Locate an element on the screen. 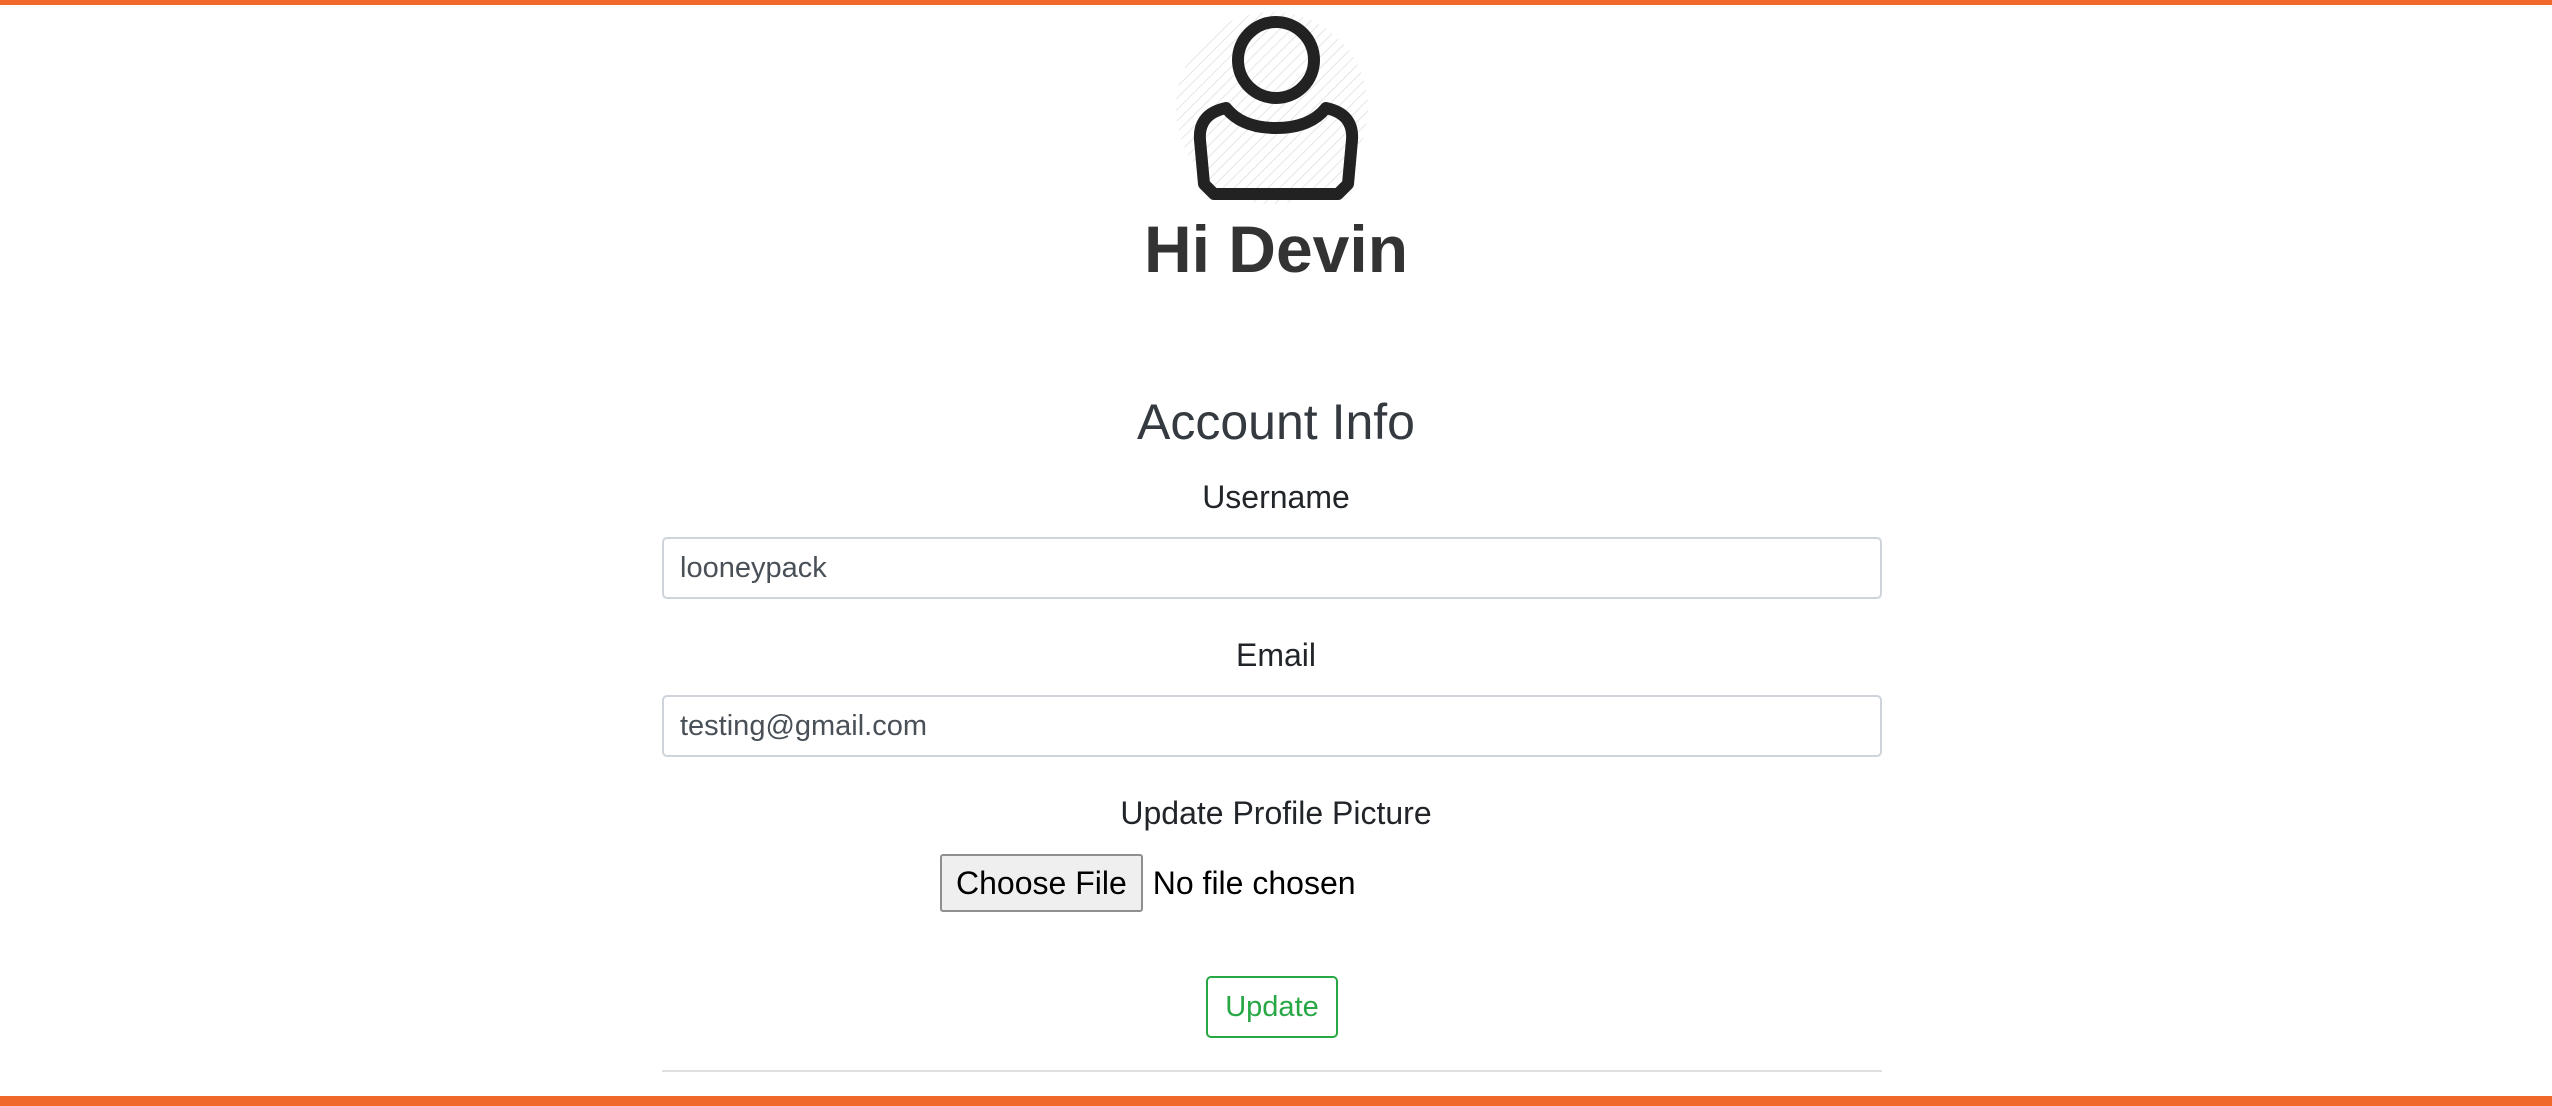  file-status-text: No file chosen is located at coordinates (1254, 882).